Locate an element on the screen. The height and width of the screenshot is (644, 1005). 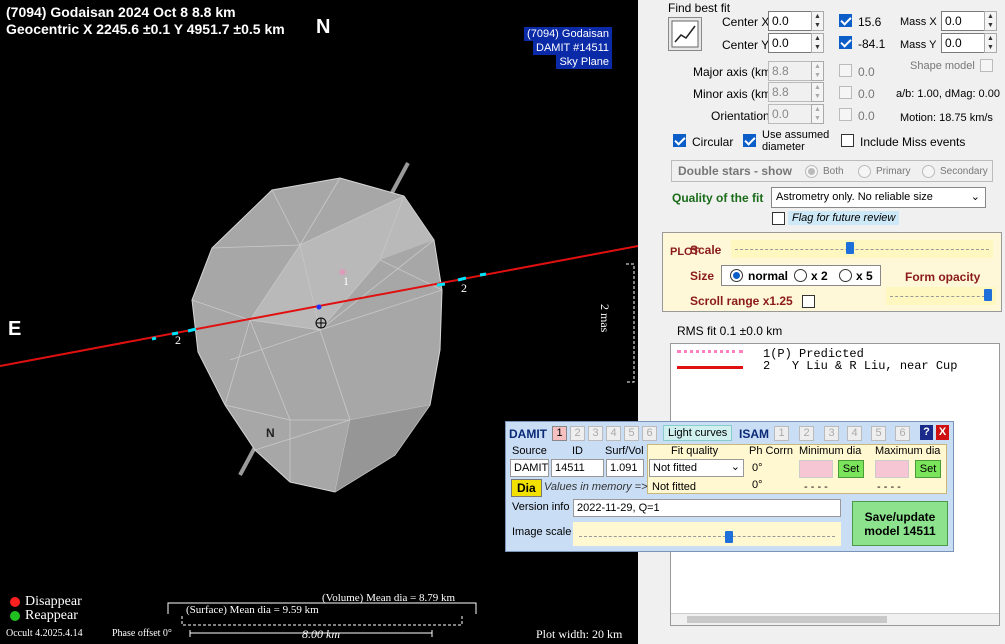
major-axis-fit-checkbox is located at coordinates (845, 70).